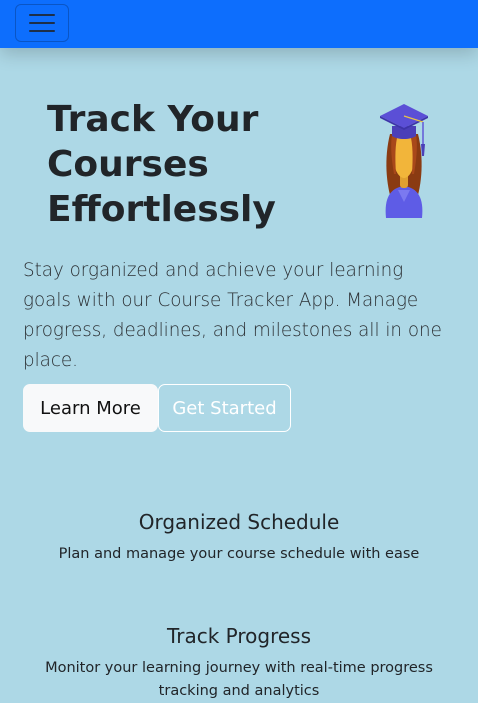 The image size is (478, 703). What do you see at coordinates (90, 408) in the screenshot?
I see `learn-more-button: Learn More` at bounding box center [90, 408].